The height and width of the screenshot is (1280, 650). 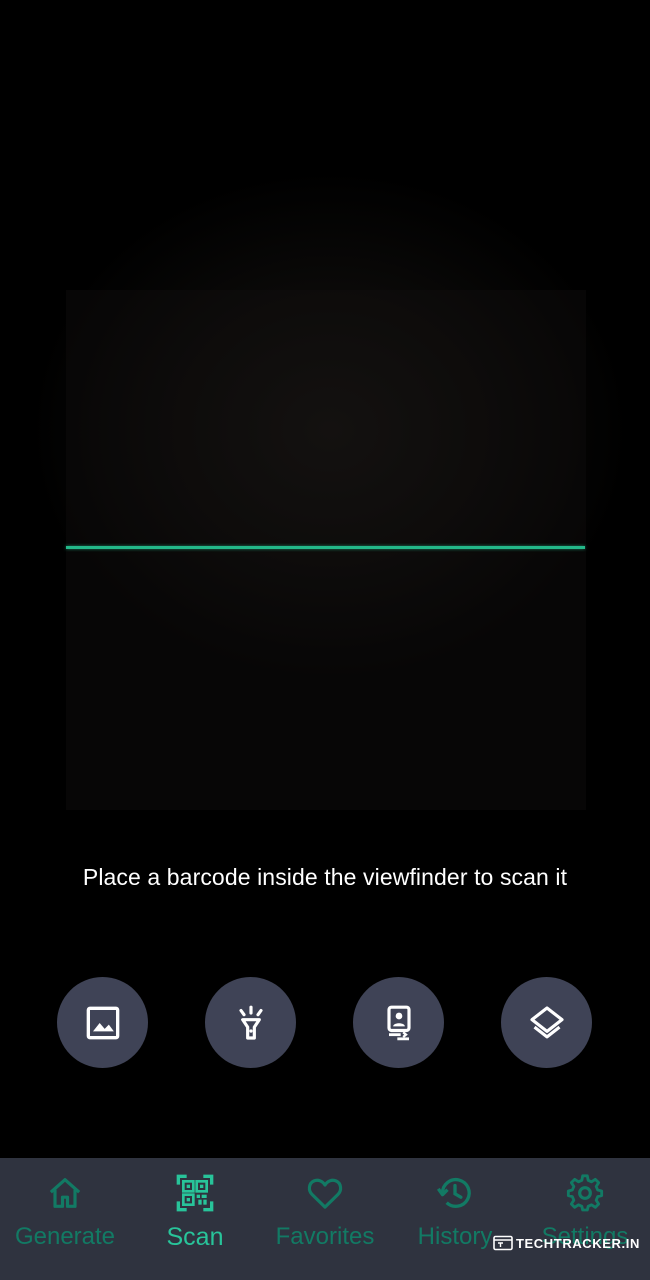 I want to click on nav-item-favorites: Favorites, so click(x=325, y=1219).